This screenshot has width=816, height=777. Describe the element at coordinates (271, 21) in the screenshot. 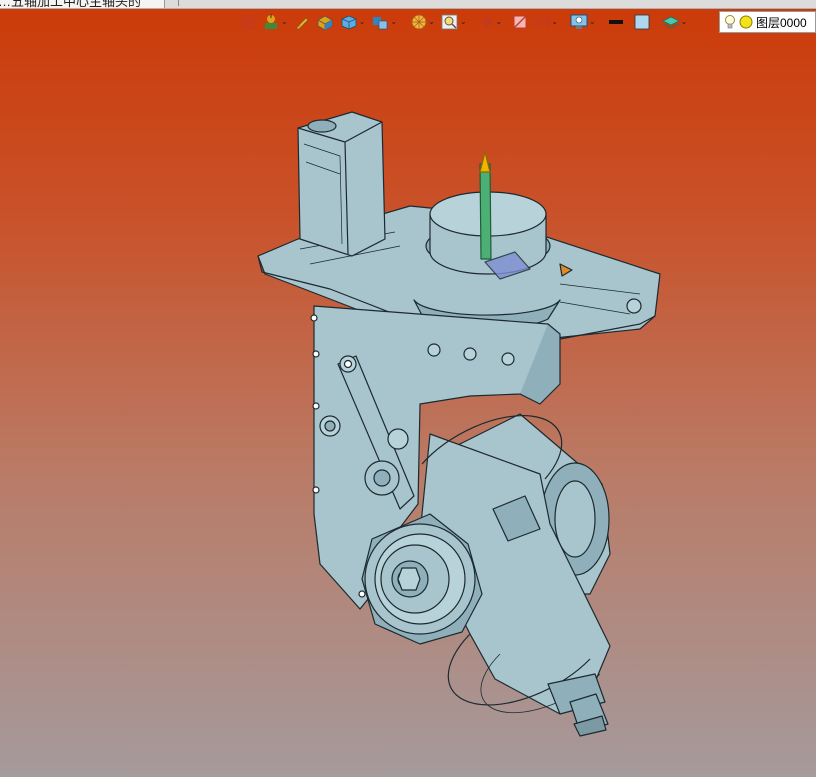

I see `move-part-icon` at that location.